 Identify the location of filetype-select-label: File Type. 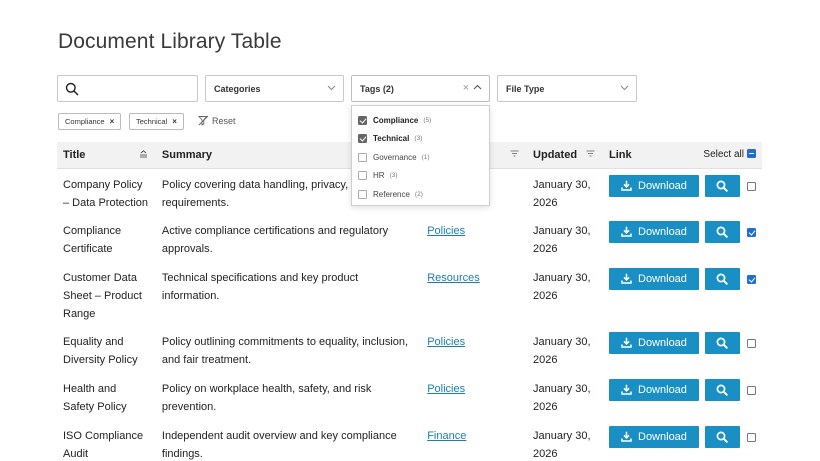
(525, 89).